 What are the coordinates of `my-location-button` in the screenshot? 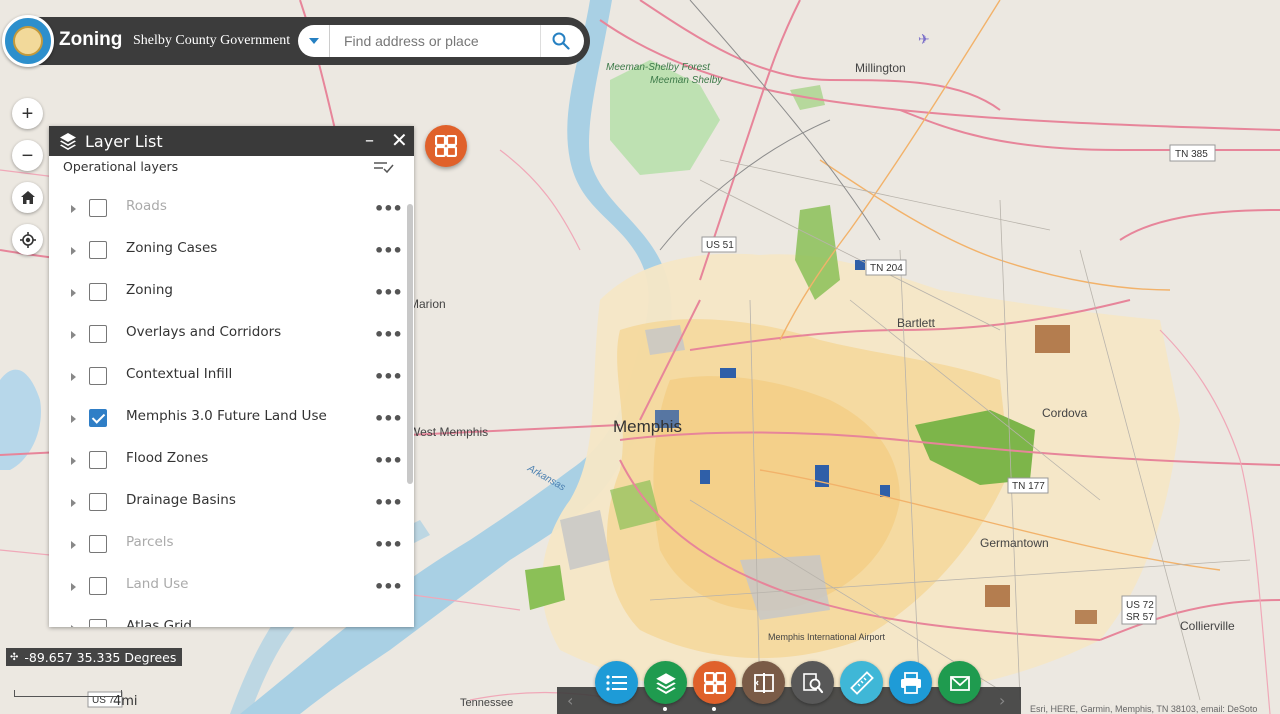 It's located at (27, 239).